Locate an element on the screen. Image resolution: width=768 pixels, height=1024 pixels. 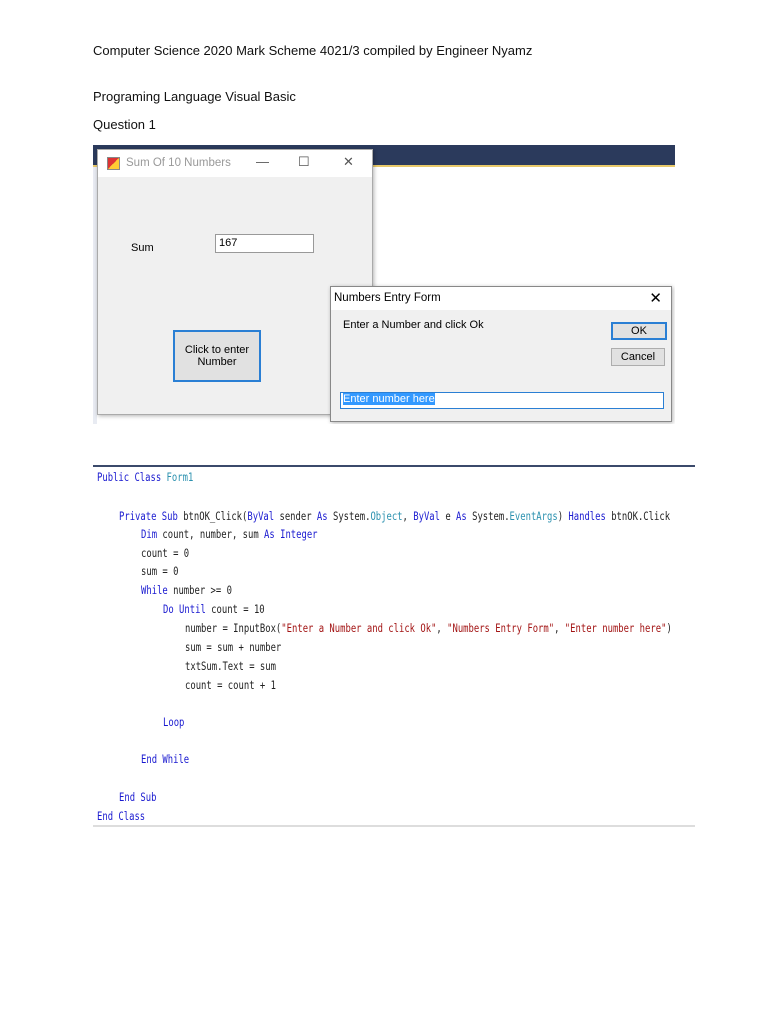
code-line: While number >= 0 is located at coordinates (186, 590).